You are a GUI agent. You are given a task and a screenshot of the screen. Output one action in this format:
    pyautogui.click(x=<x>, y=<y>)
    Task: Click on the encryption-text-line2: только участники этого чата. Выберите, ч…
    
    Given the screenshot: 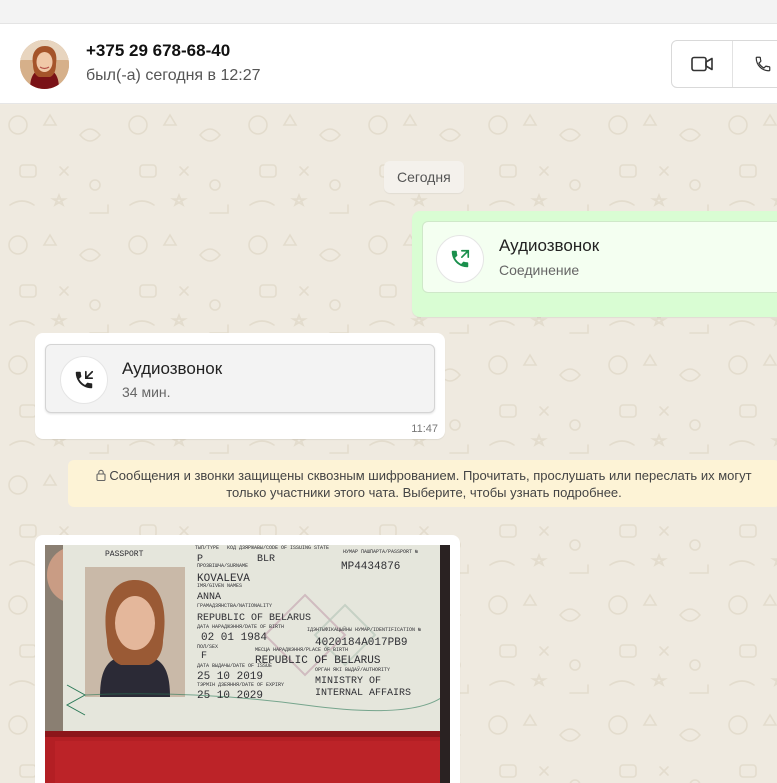 What is the action you would take?
    pyautogui.click(x=424, y=492)
    